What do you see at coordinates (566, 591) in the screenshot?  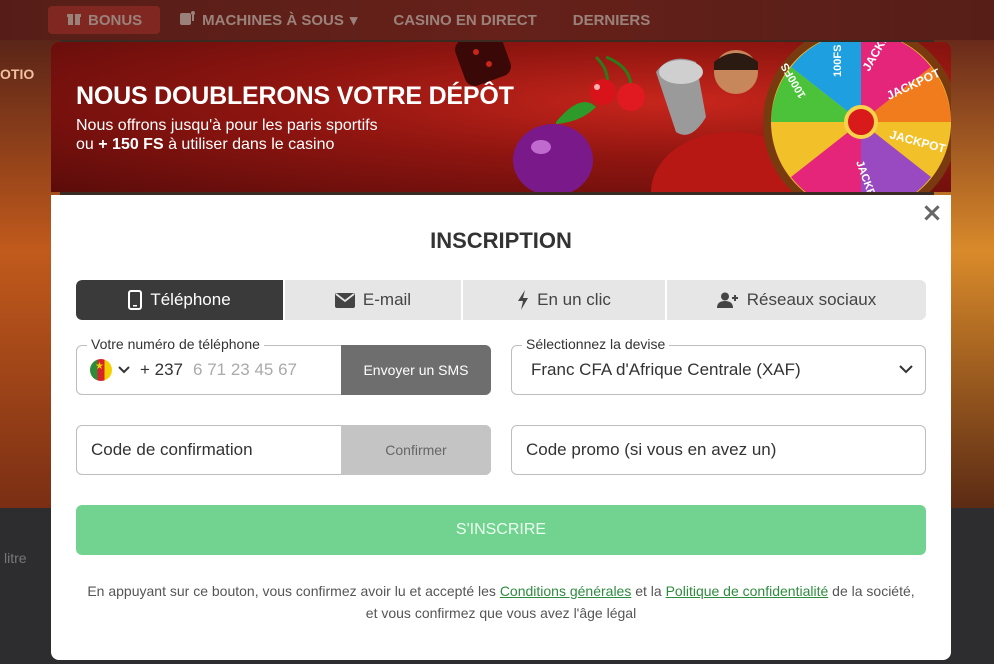 I see `terms-link: Conditions générales` at bounding box center [566, 591].